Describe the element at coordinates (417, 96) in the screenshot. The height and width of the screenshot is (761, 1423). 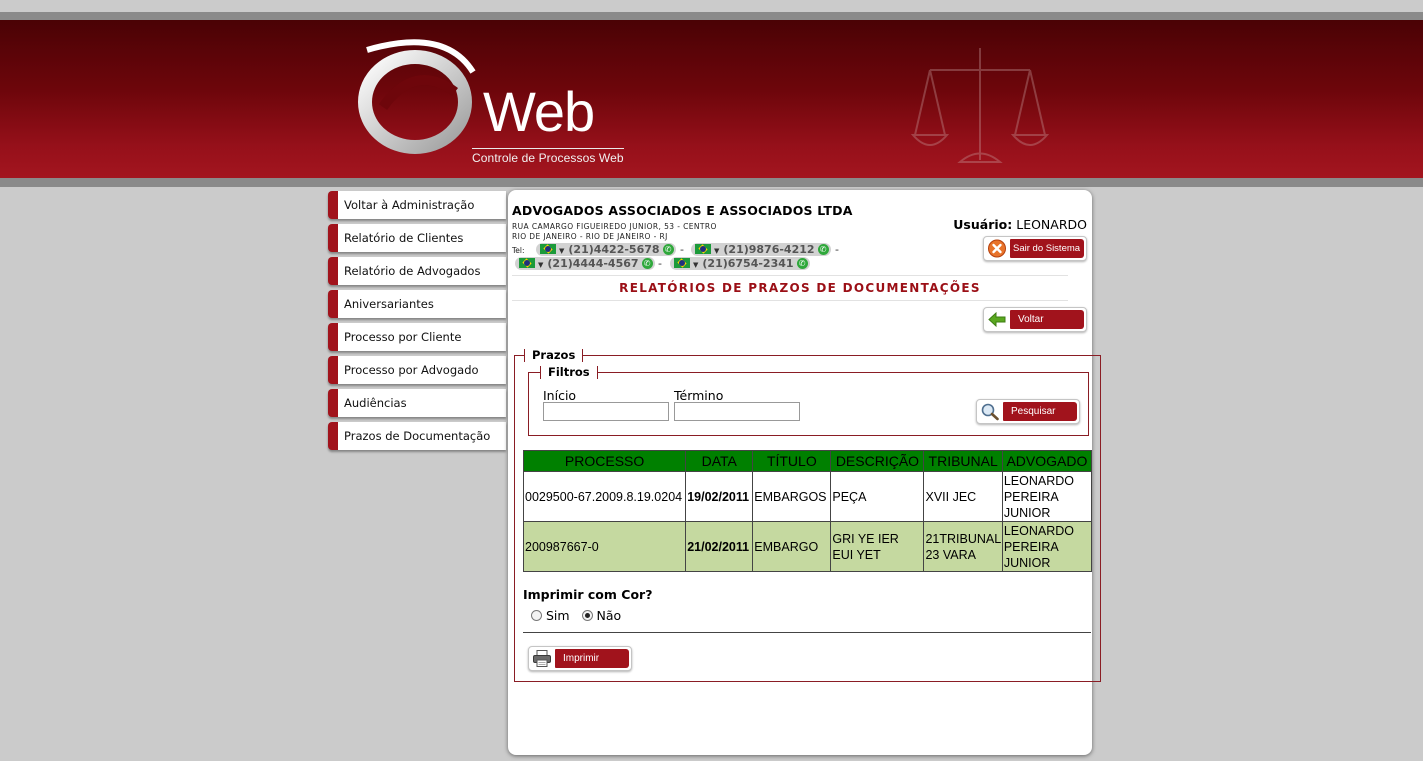
I see `eweb-logo` at that location.